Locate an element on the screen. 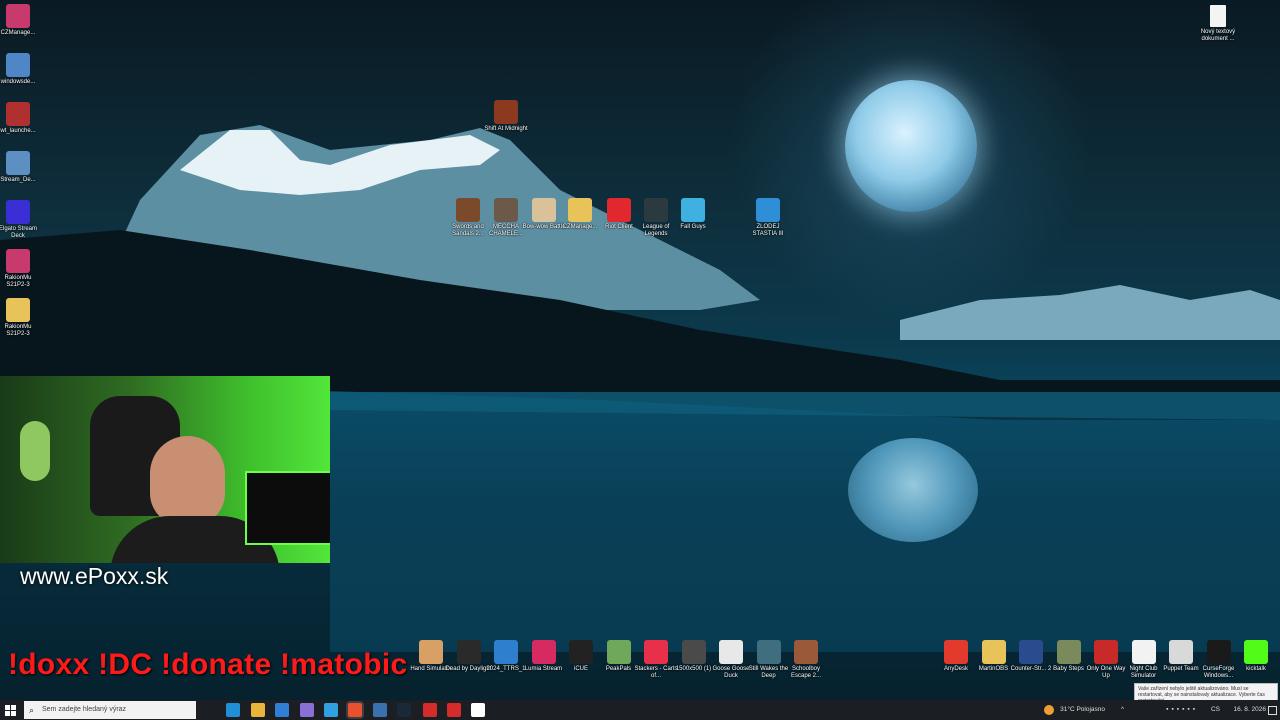 The width and height of the screenshot is (1280, 720). language-indicator: CS is located at coordinates (1215, 710).